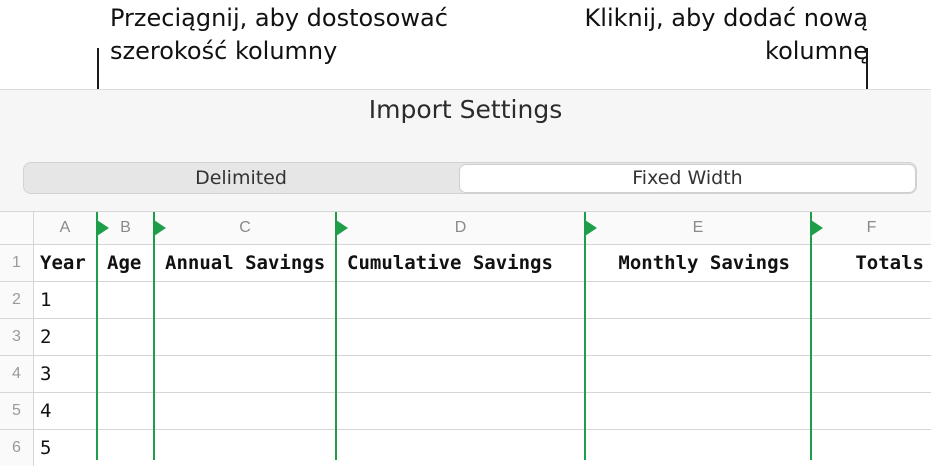 Image resolution: width=931 pixels, height=466 pixels. What do you see at coordinates (46, 411) in the screenshot?
I see `cell-year: 4` at bounding box center [46, 411].